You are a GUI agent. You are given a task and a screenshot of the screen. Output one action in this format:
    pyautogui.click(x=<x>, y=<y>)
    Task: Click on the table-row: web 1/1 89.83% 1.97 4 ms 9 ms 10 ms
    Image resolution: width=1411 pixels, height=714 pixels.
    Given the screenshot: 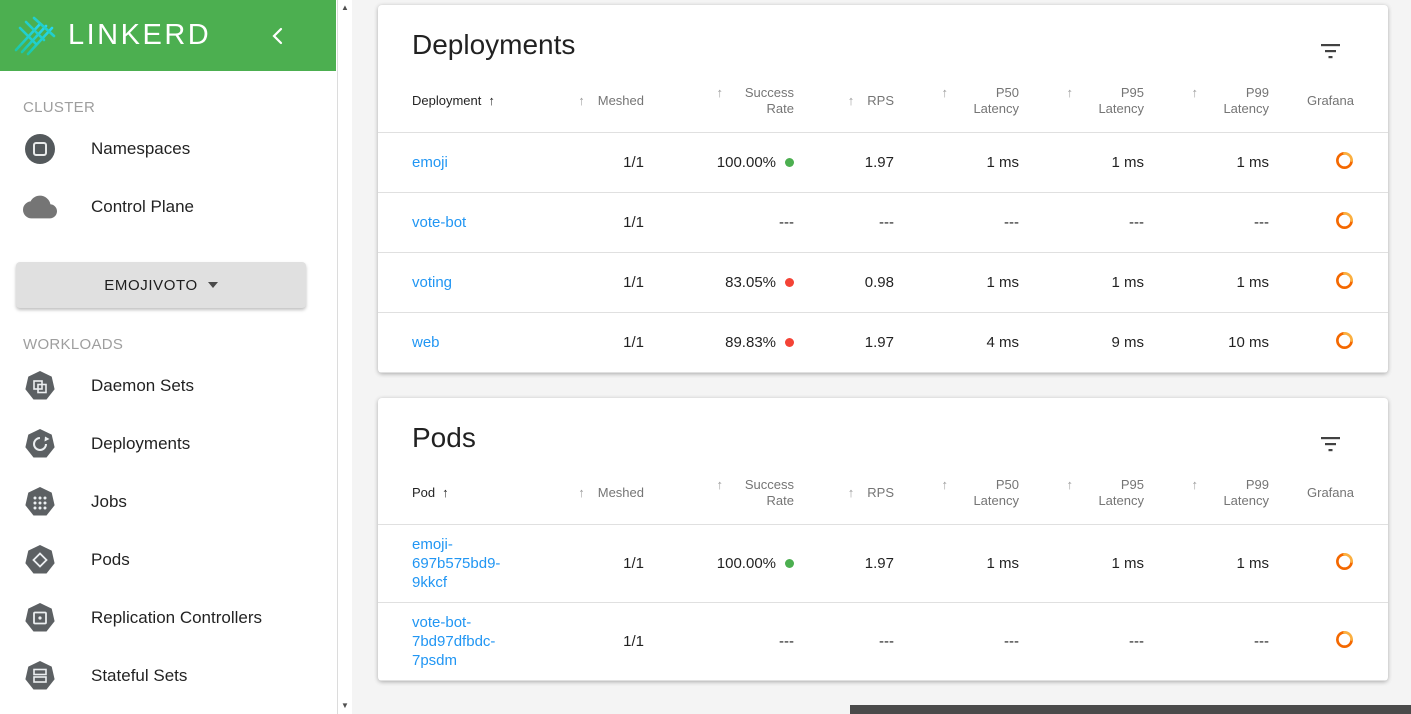 What is the action you would take?
    pyautogui.click(x=883, y=342)
    